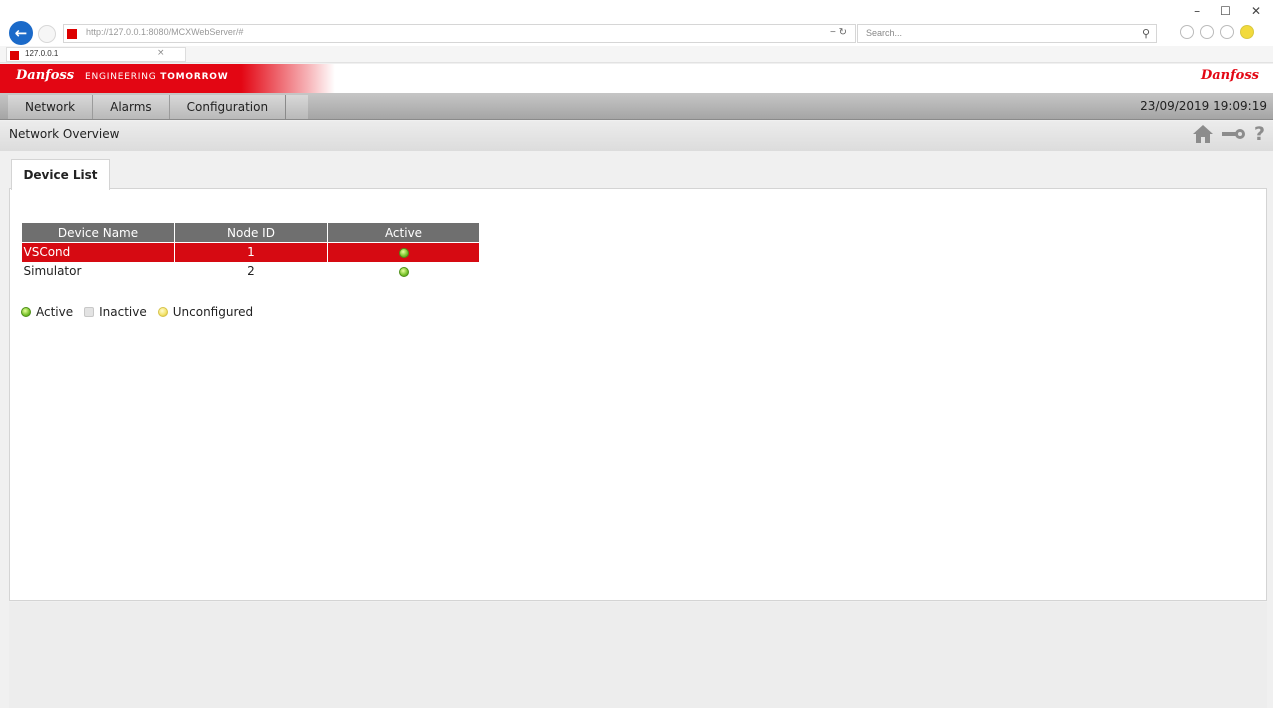 This screenshot has width=1273, height=708. What do you see at coordinates (1203, 106) in the screenshot?
I see `datetime: 23/09/2019 19:09:19` at bounding box center [1203, 106].